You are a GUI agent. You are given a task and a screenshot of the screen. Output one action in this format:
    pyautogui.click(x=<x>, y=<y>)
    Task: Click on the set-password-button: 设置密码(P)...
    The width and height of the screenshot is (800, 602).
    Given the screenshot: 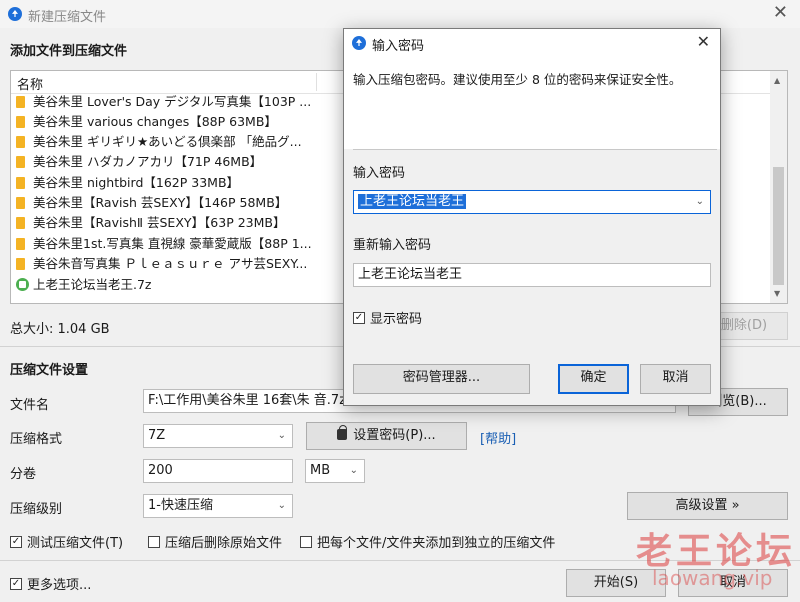 What is the action you would take?
    pyautogui.click(x=386, y=436)
    